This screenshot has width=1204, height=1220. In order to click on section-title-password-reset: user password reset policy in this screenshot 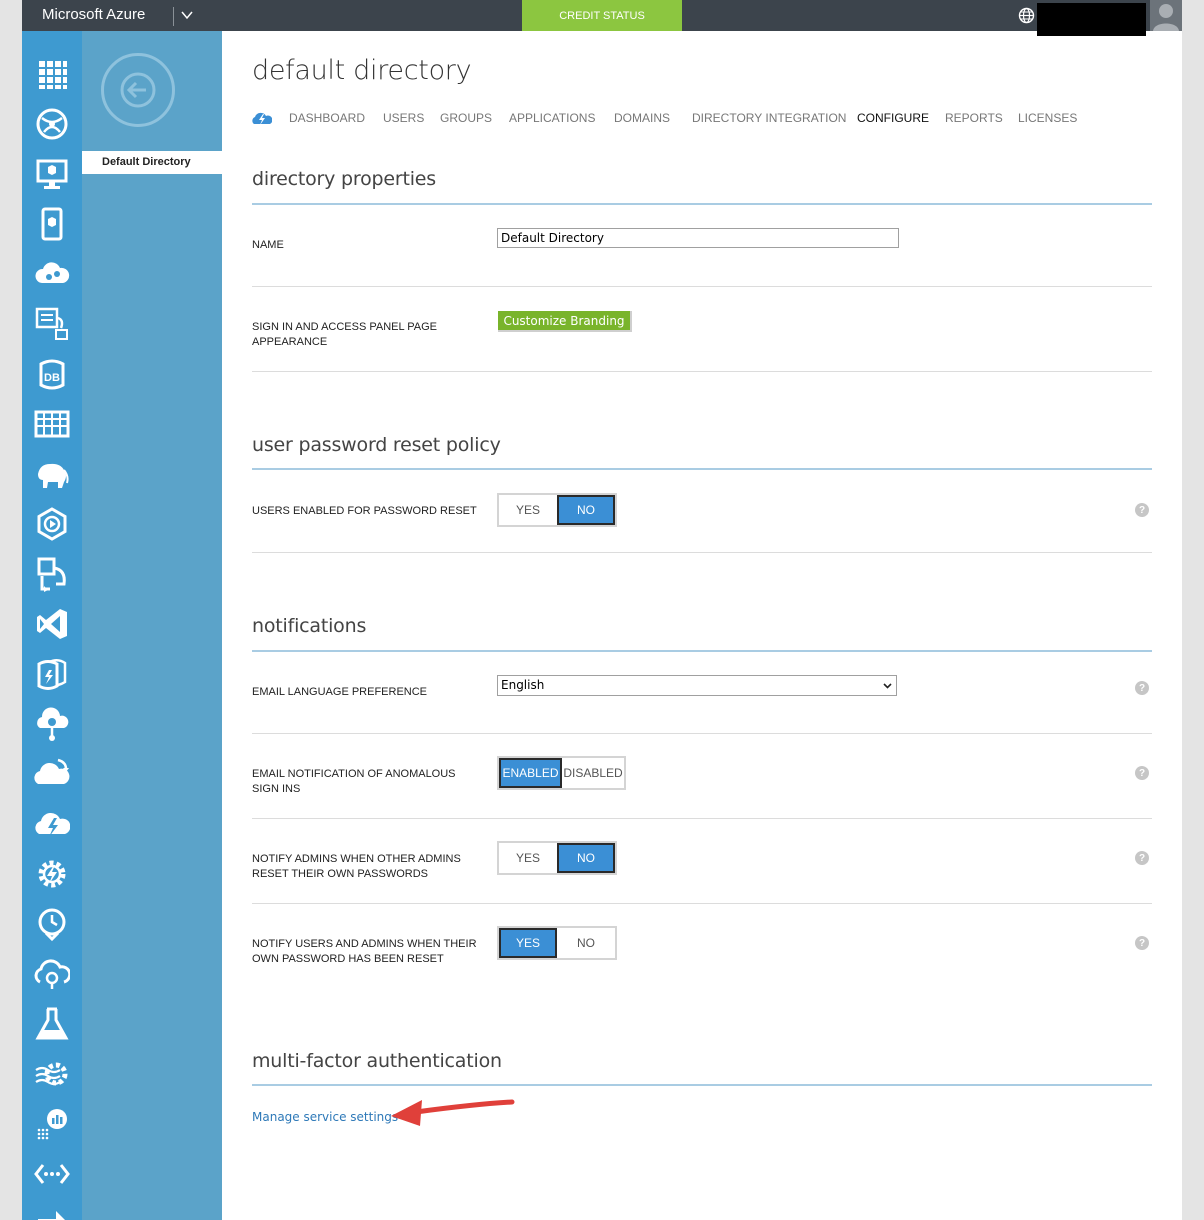, I will do `click(376, 445)`.